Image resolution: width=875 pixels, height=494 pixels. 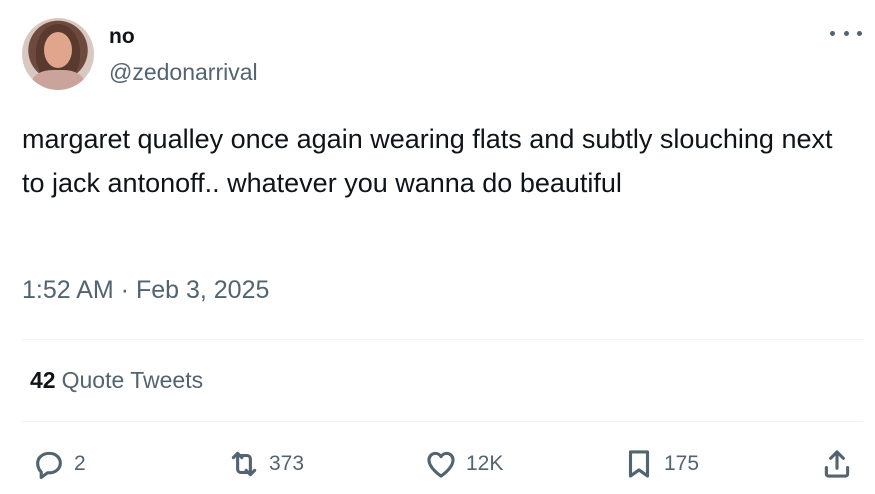 I want to click on quote-tweets-link: 42 Quote Tweets, so click(x=116, y=380).